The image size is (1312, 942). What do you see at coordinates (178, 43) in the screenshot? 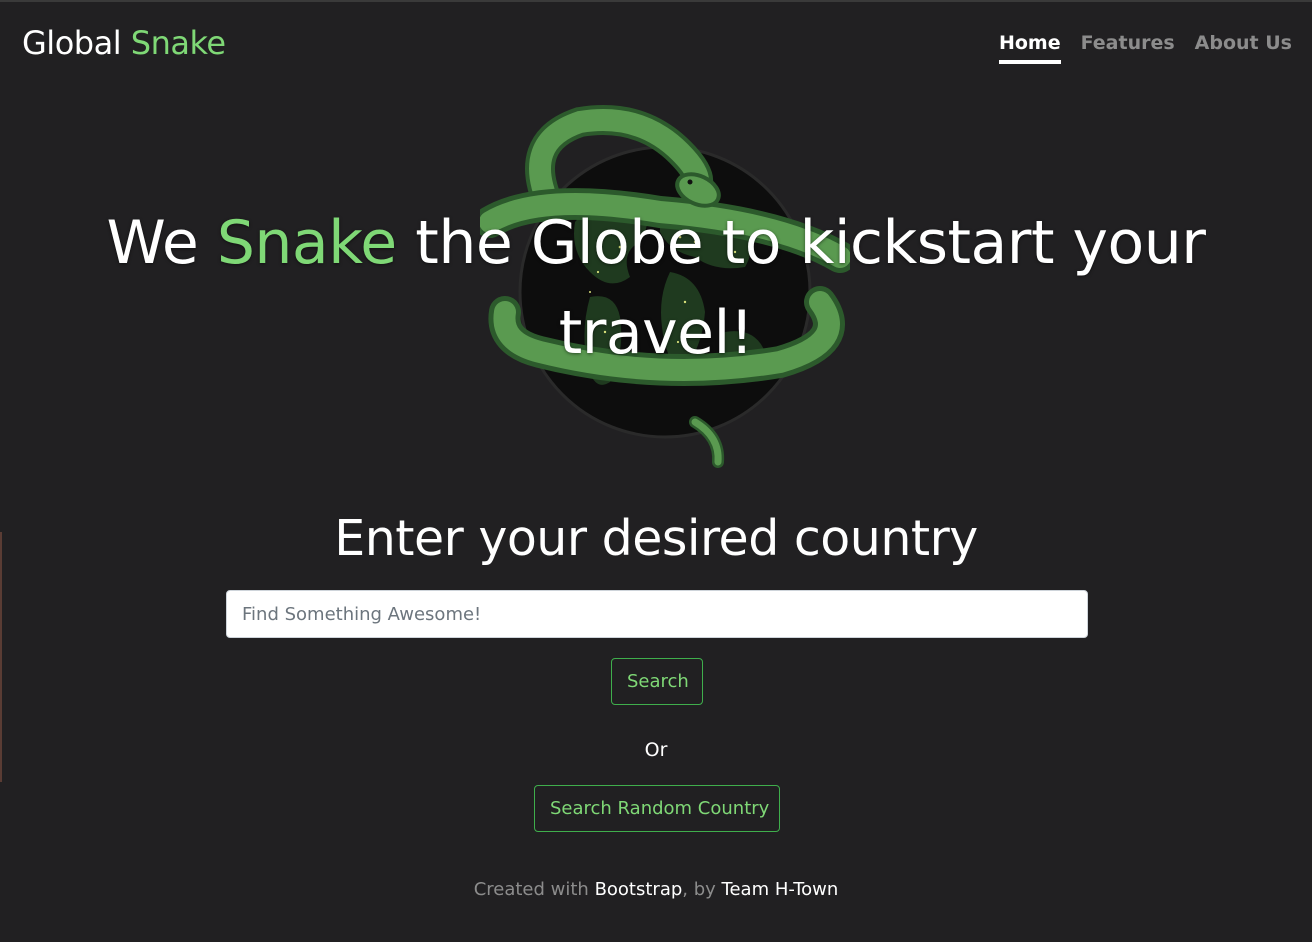
I see `brand-name-accent: Snake` at bounding box center [178, 43].